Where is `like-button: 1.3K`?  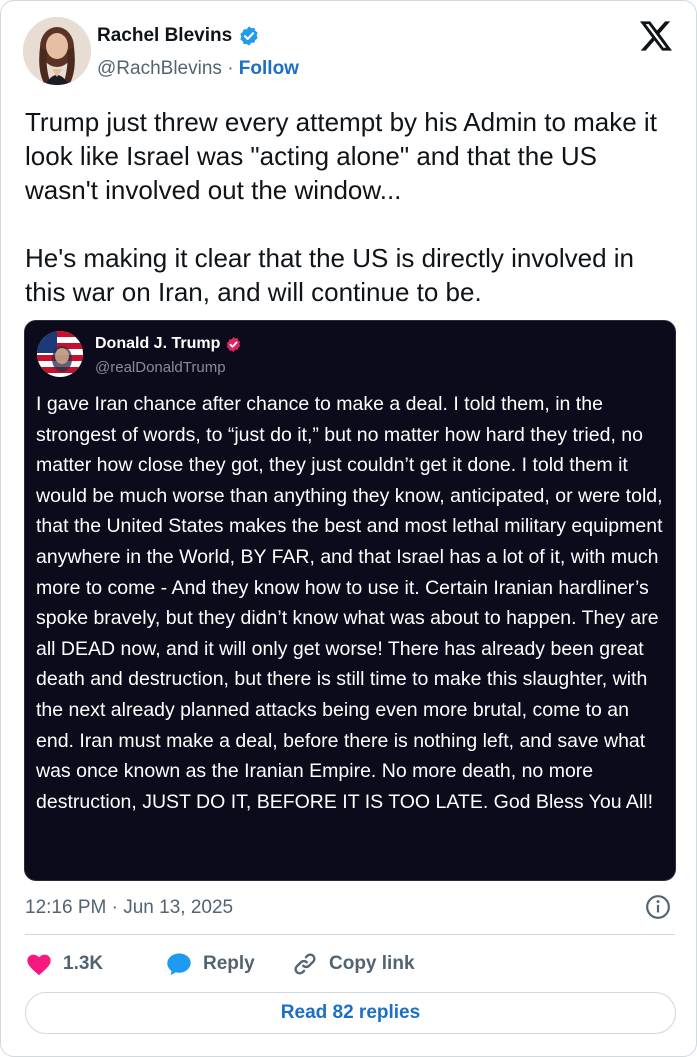
like-button: 1.3K is located at coordinates (95, 964).